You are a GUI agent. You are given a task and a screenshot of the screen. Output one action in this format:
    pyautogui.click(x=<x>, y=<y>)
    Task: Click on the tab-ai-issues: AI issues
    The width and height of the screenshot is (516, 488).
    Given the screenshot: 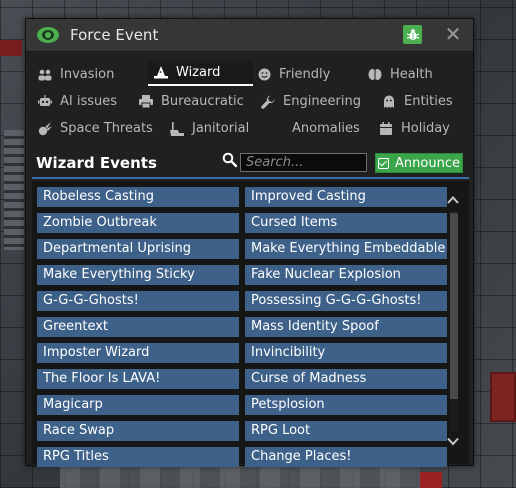 What is the action you would take?
    pyautogui.click(x=77, y=101)
    